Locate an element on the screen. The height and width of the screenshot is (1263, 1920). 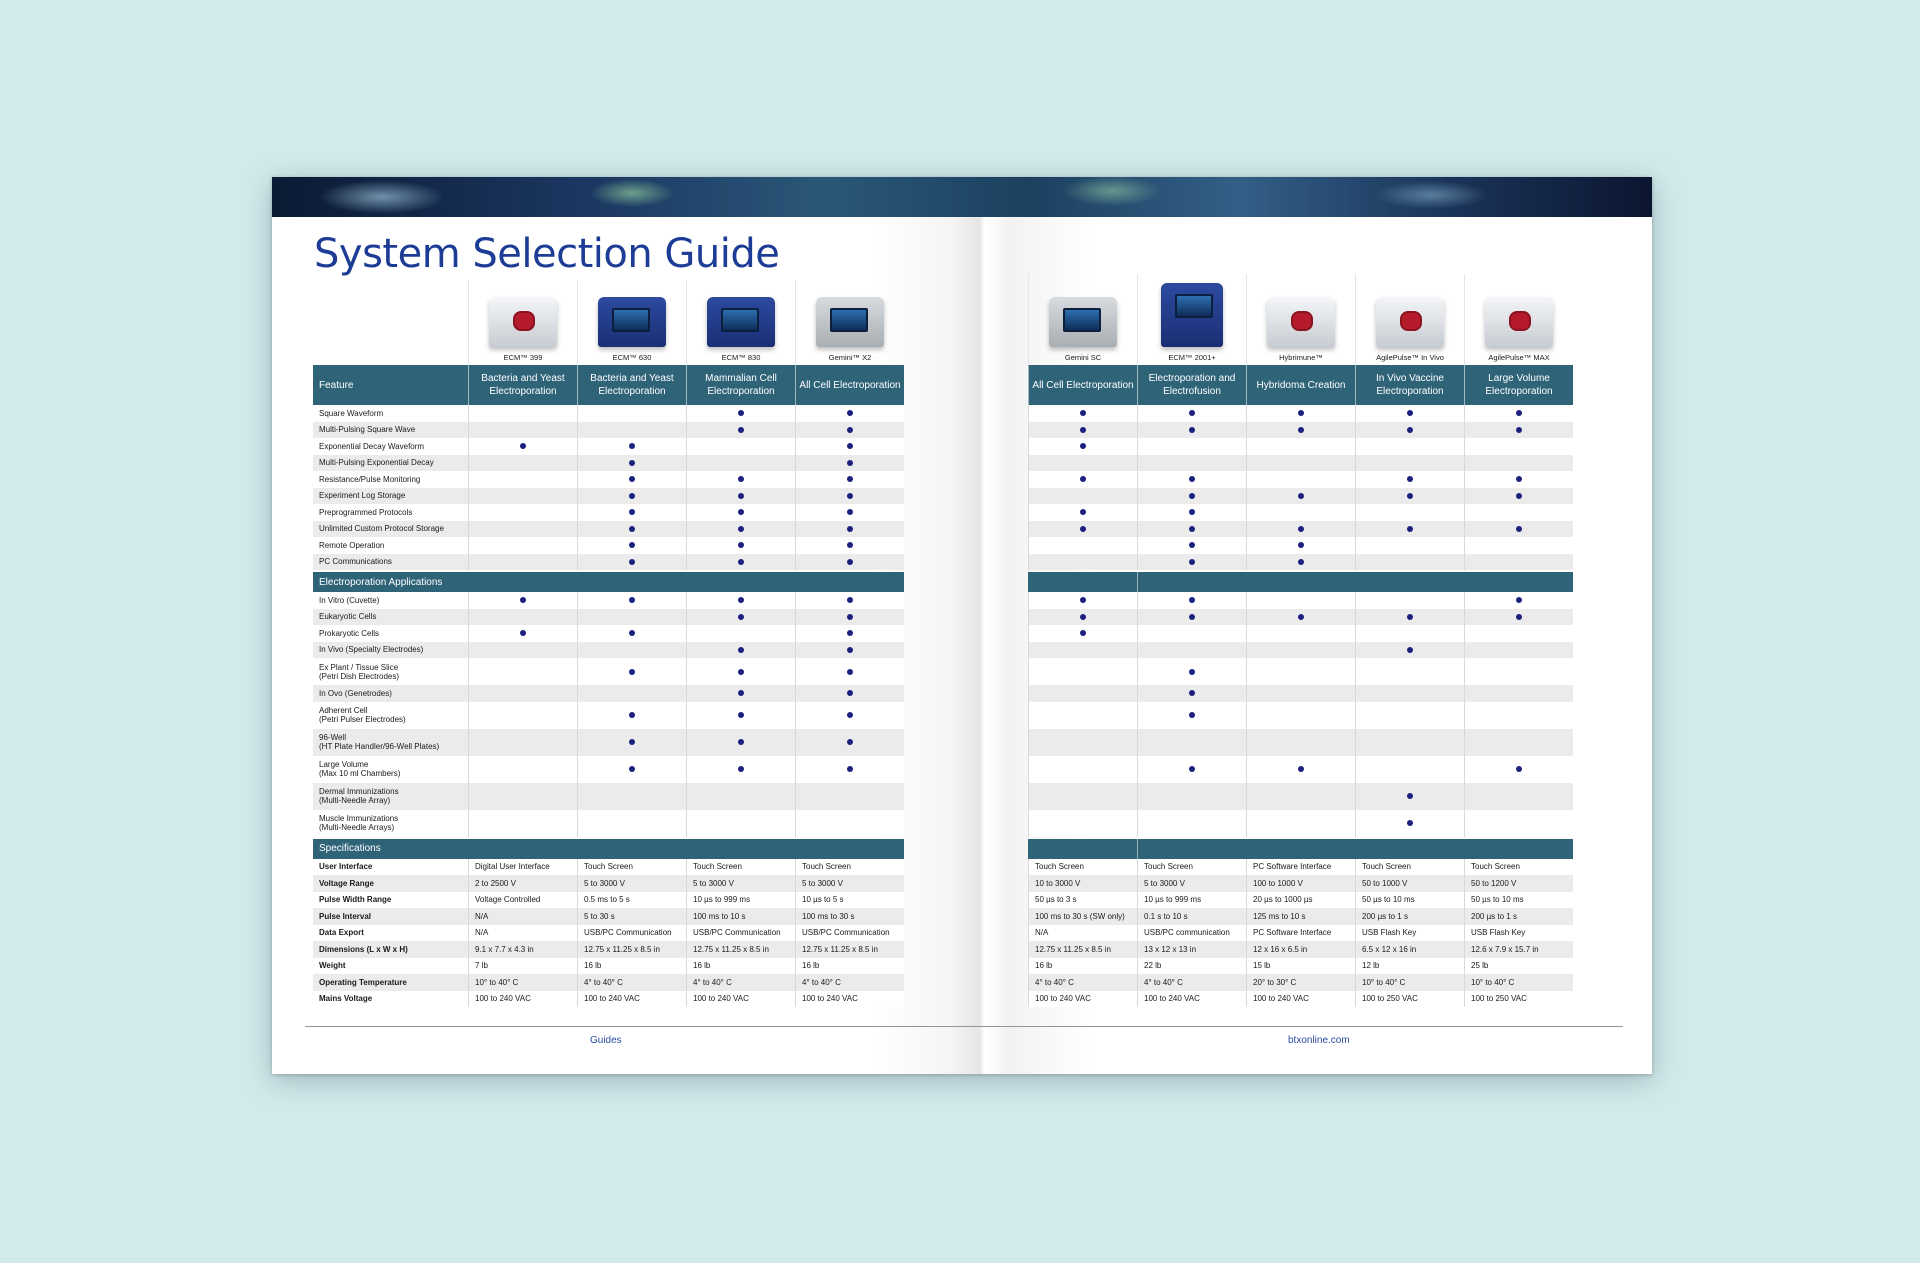
spec-label: Voltage Range is located at coordinates (346, 883).